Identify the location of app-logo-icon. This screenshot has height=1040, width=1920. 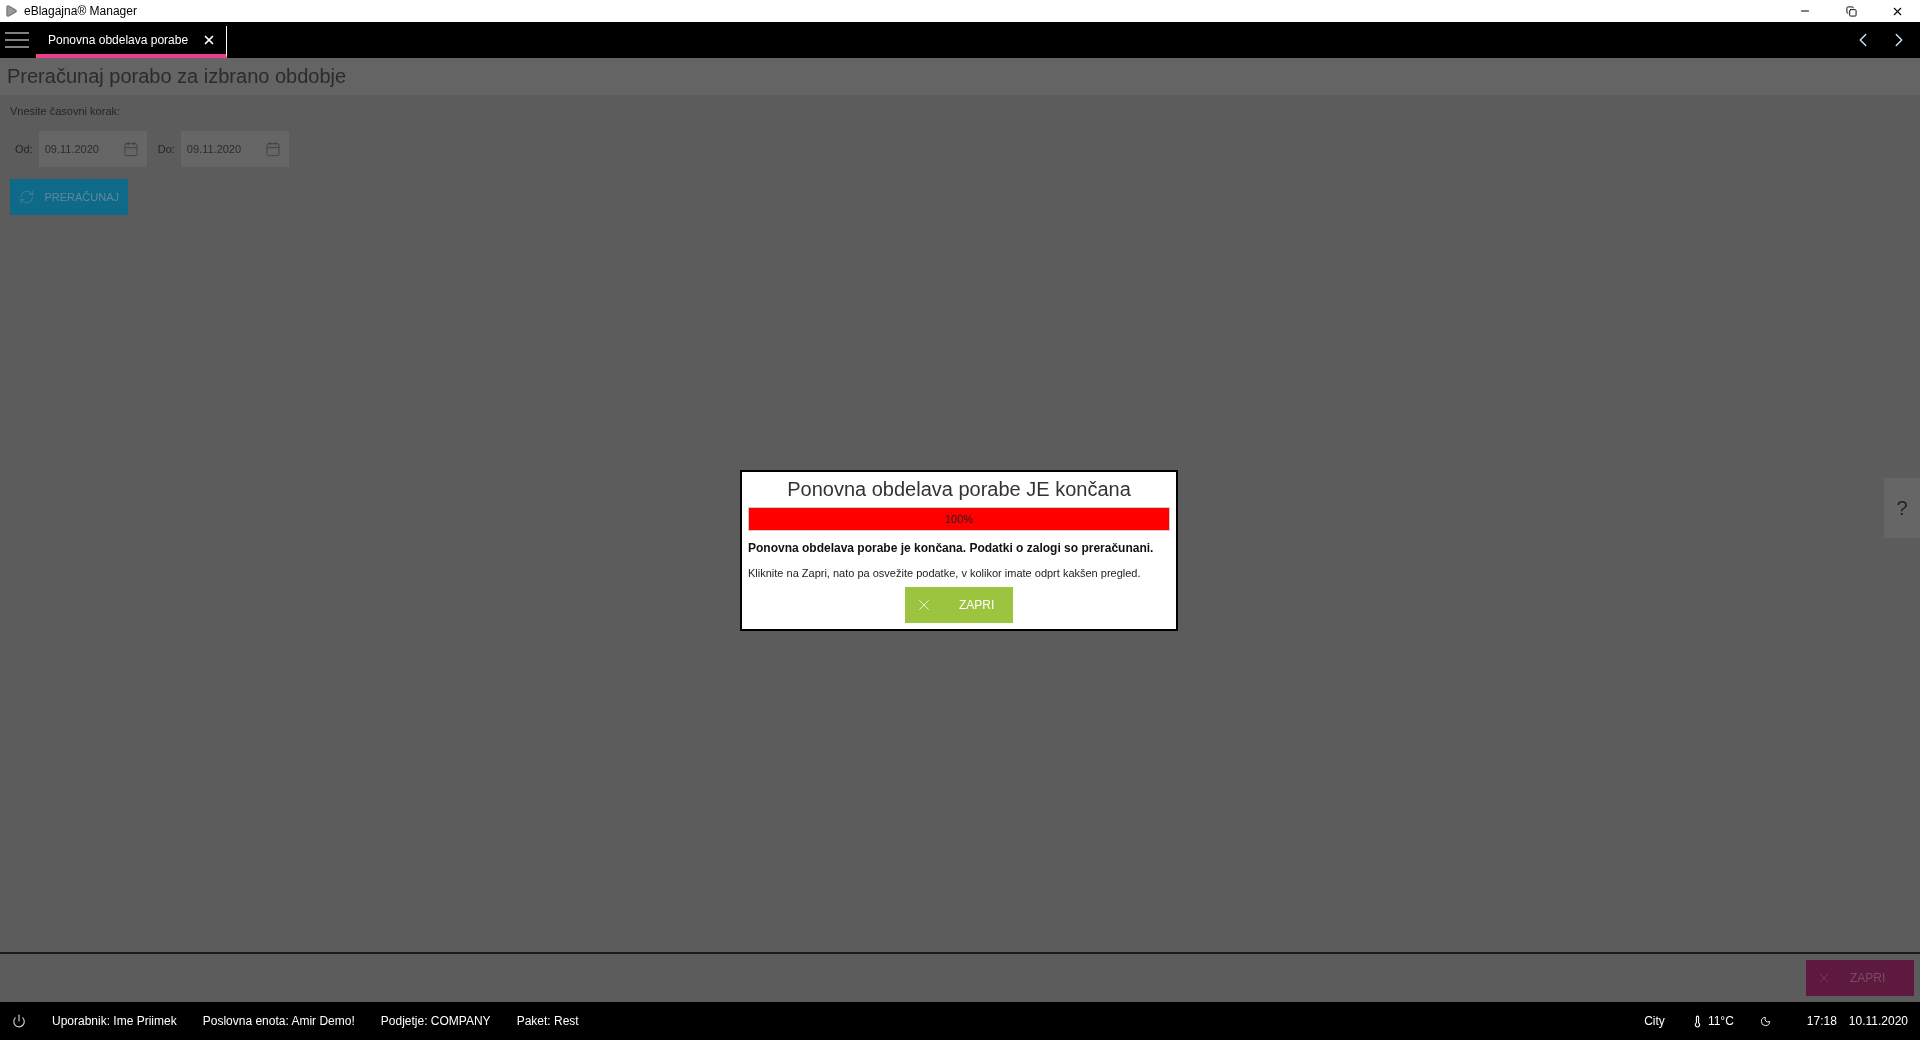
(11, 11).